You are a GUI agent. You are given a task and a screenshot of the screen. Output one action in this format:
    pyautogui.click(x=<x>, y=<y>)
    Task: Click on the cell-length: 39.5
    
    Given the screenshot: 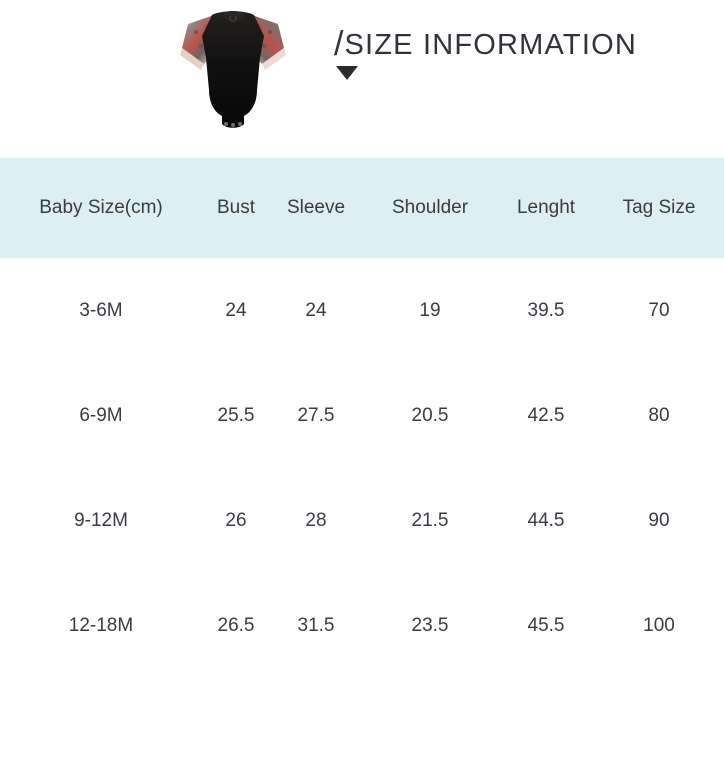 What is the action you would take?
    pyautogui.click(x=546, y=310)
    